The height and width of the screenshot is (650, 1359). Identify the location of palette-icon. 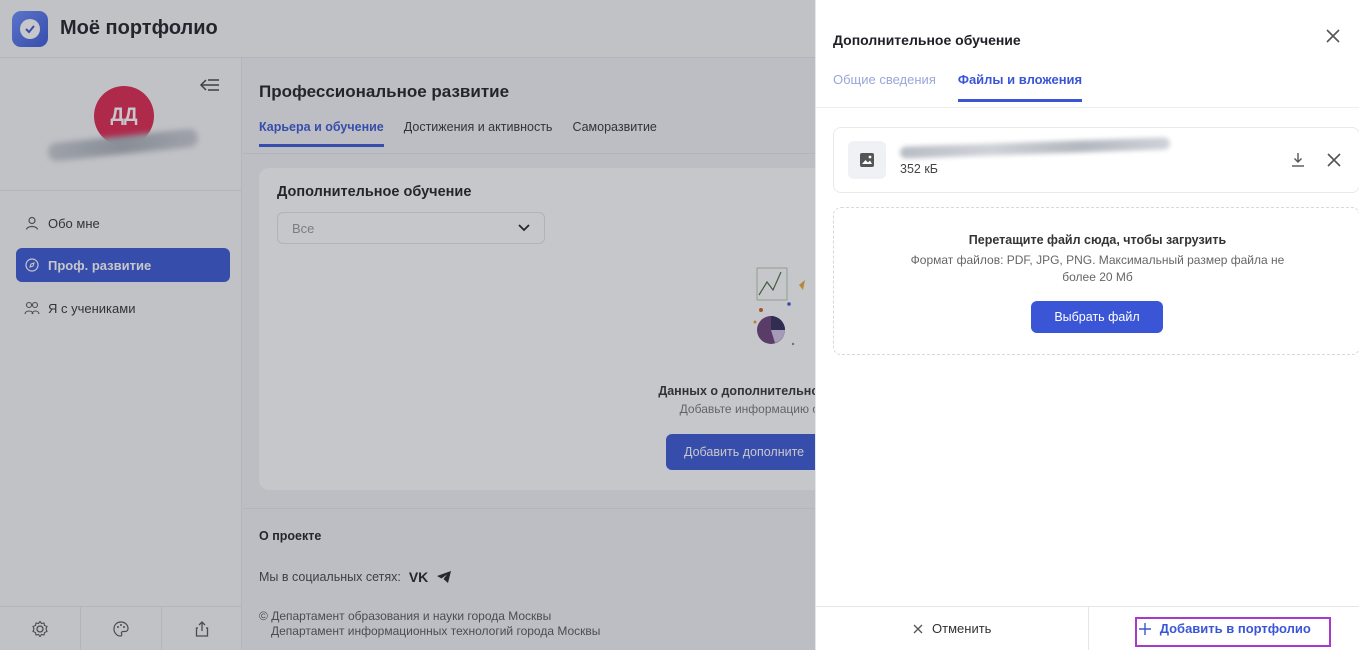
(121, 628).